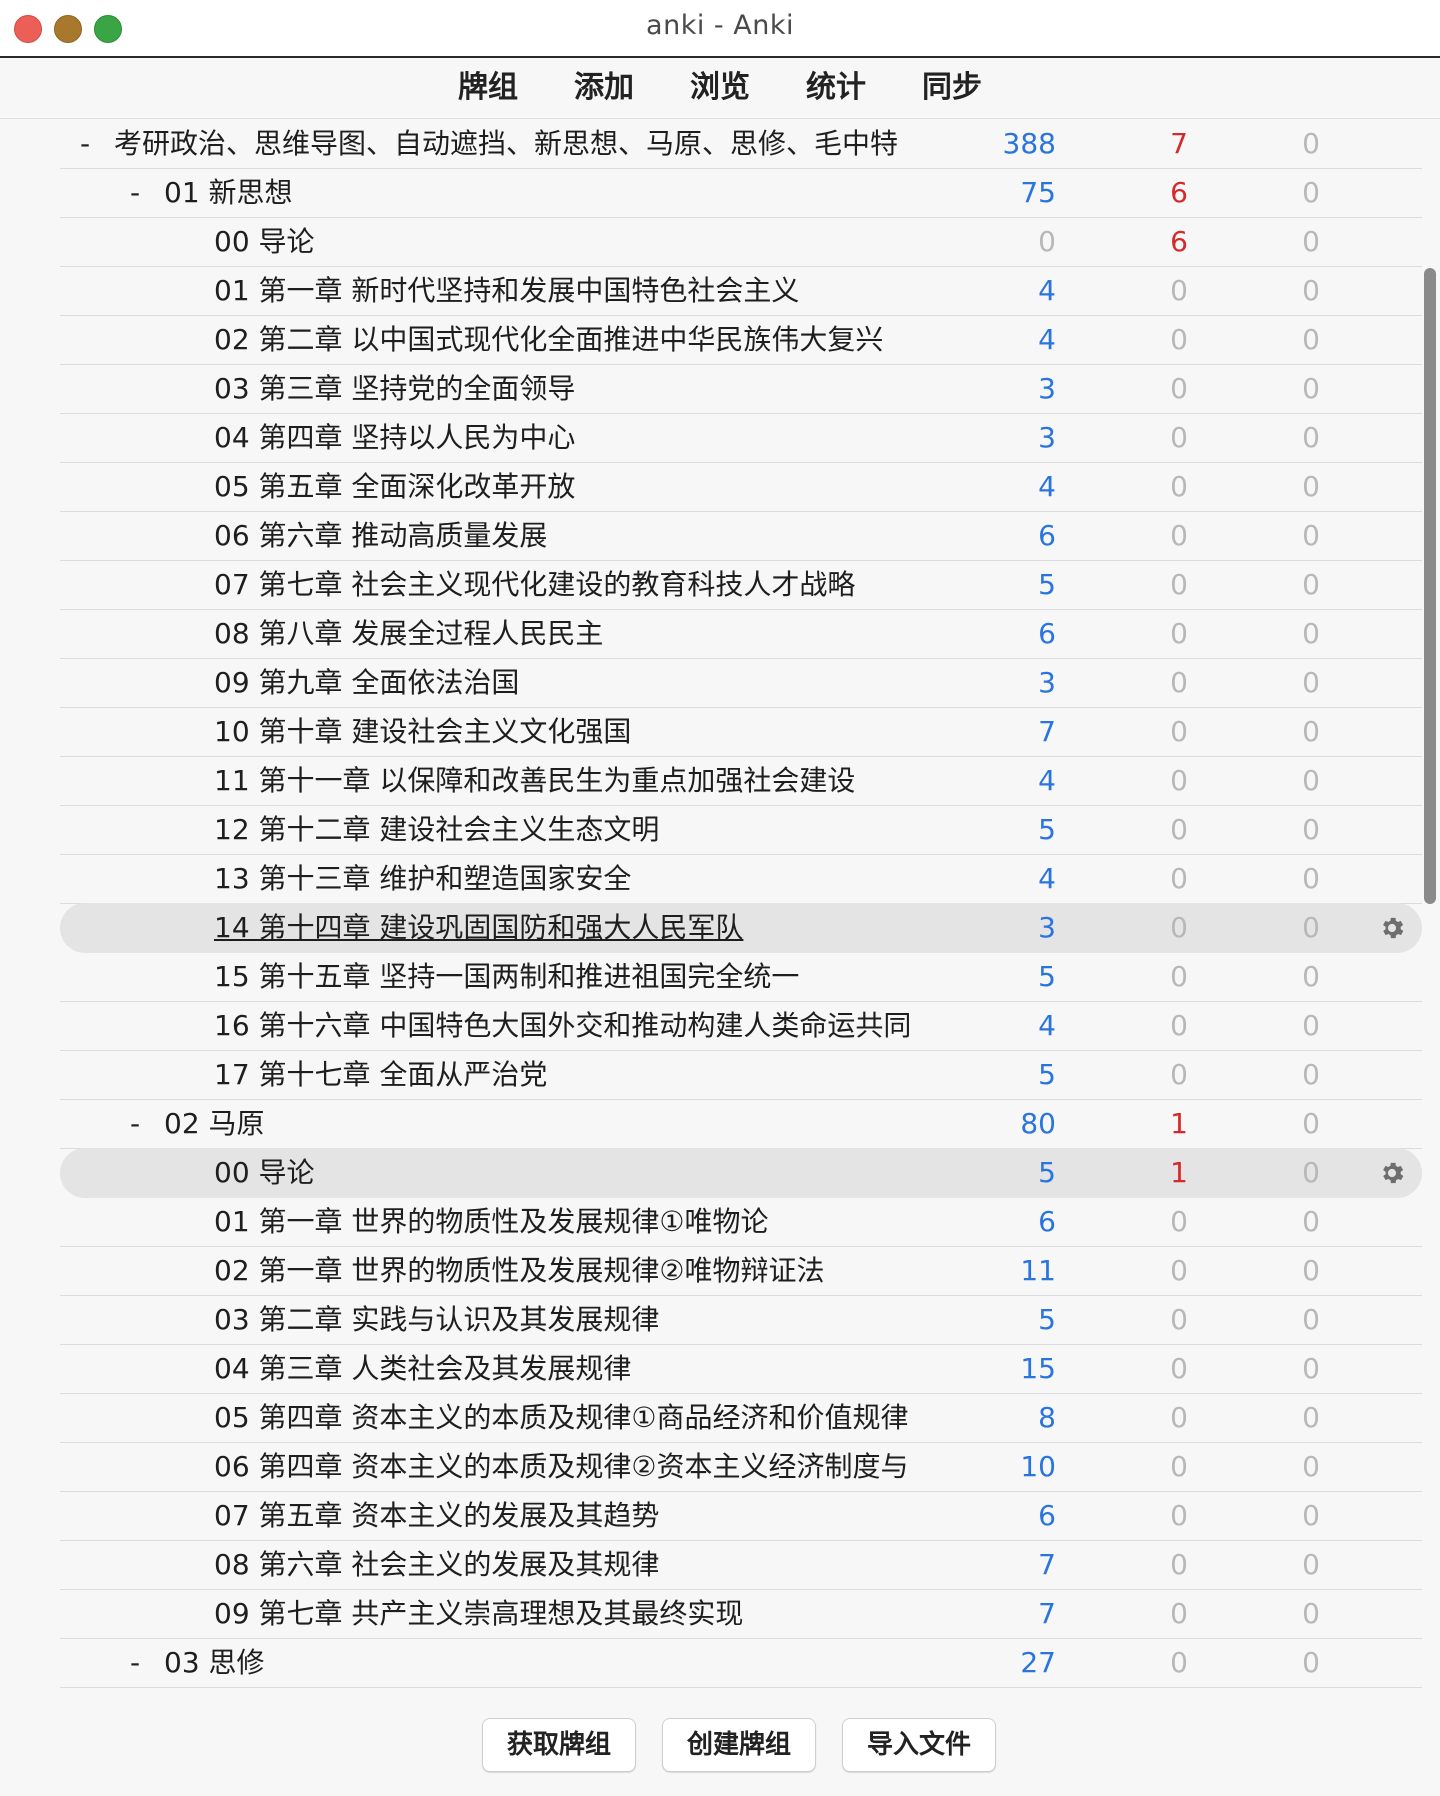 This screenshot has height=1796, width=1440. Describe the element at coordinates (582, 1466) in the screenshot. I see `deck-name: 06 第四章 资本主义的本质及规律②资本主义经济制度与` at that location.